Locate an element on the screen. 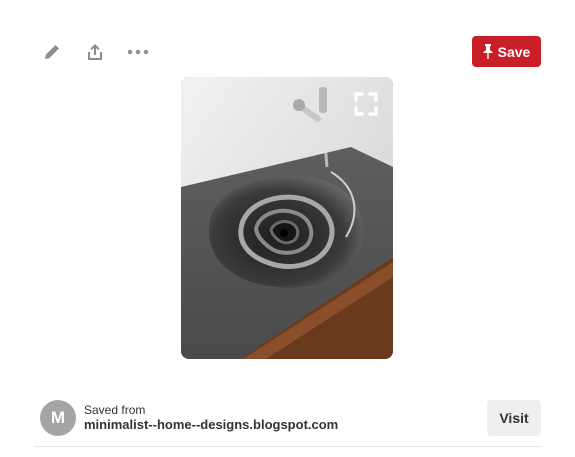 This screenshot has height=457, width=575. expand-icon is located at coordinates (366, 104).